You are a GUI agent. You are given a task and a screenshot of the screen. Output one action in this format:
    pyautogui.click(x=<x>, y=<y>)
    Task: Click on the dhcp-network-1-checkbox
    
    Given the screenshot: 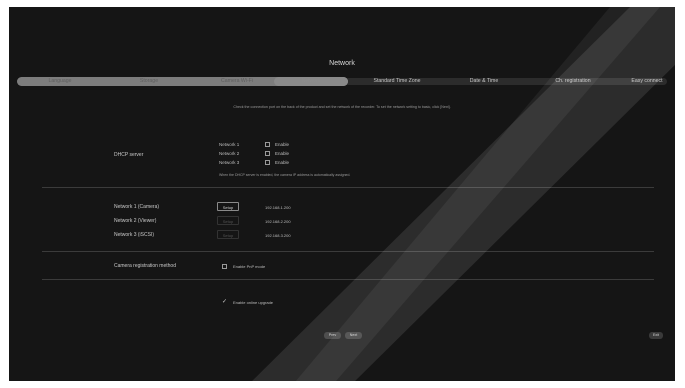 What is the action you would take?
    pyautogui.click(x=267, y=144)
    